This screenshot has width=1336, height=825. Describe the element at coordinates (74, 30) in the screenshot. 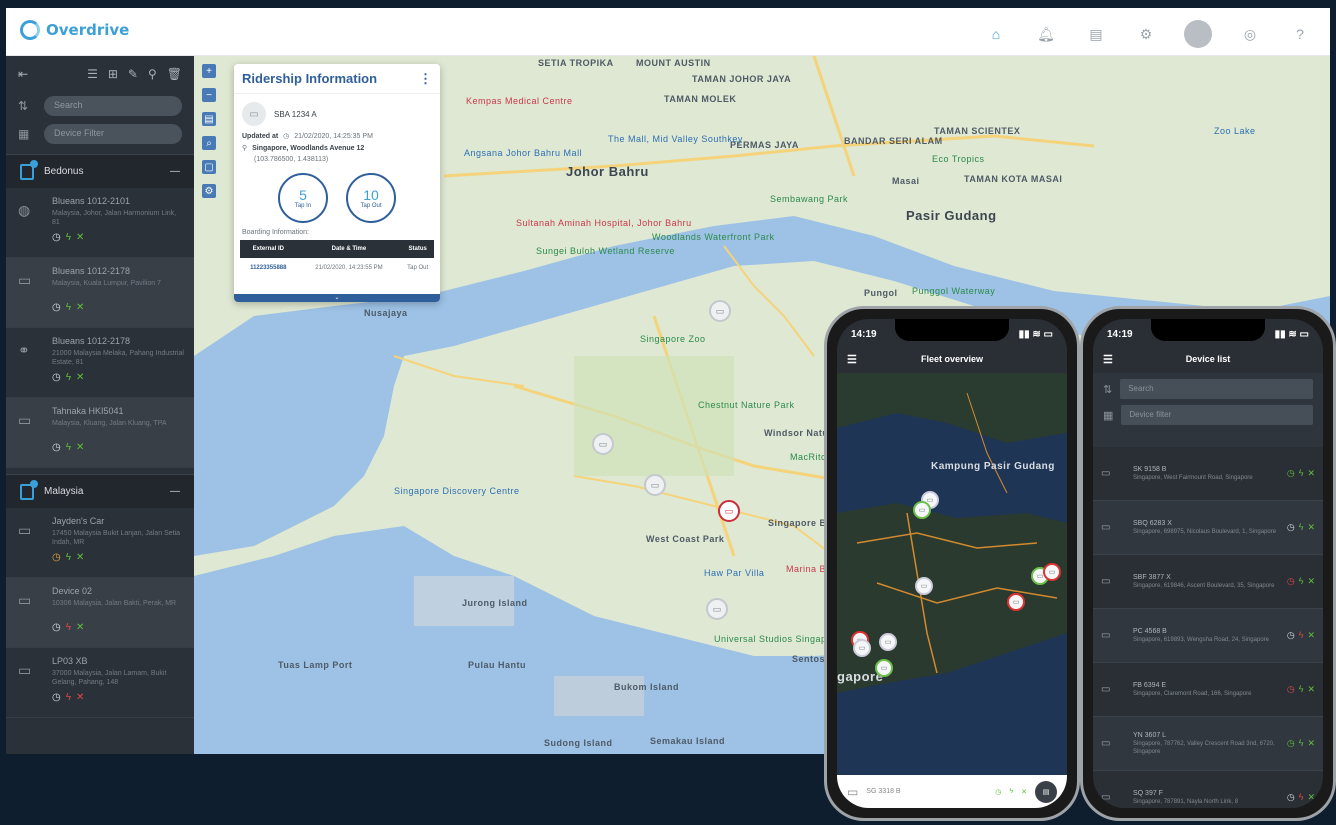

I see `brand-logo: Overdrive` at that location.